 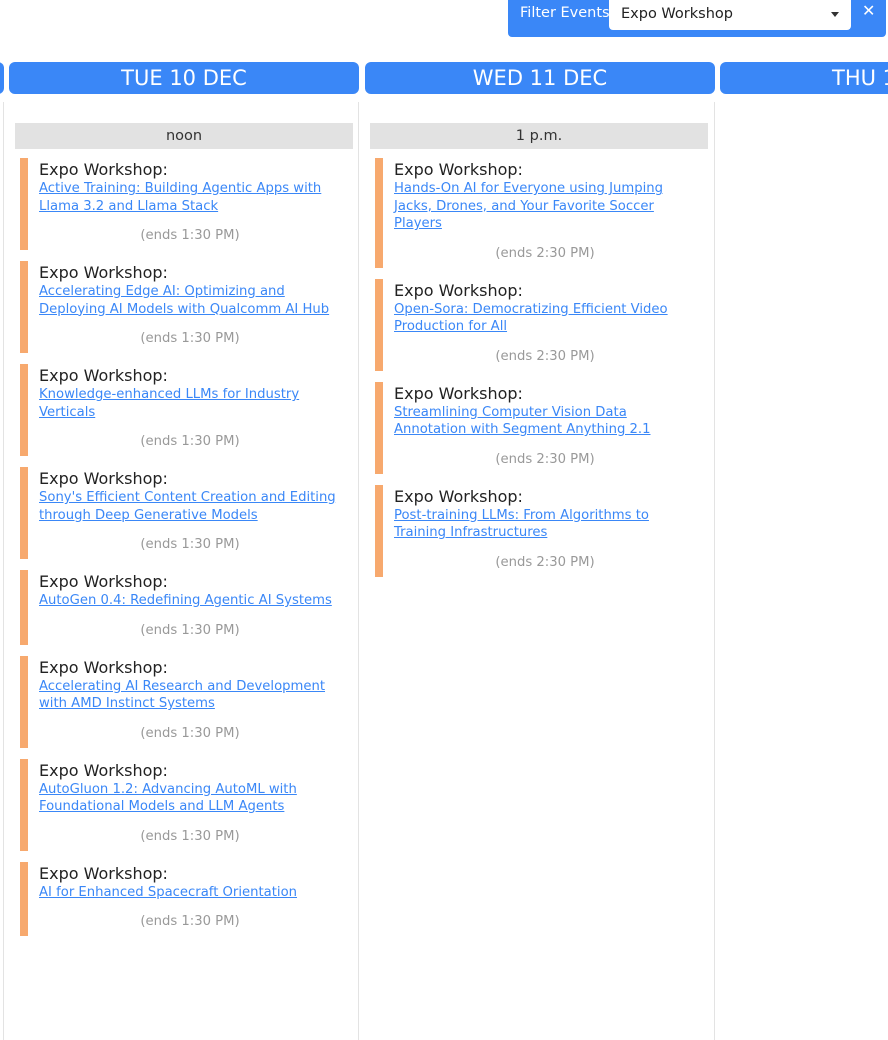 I want to click on time-slot-label: noon, so click(x=184, y=136).